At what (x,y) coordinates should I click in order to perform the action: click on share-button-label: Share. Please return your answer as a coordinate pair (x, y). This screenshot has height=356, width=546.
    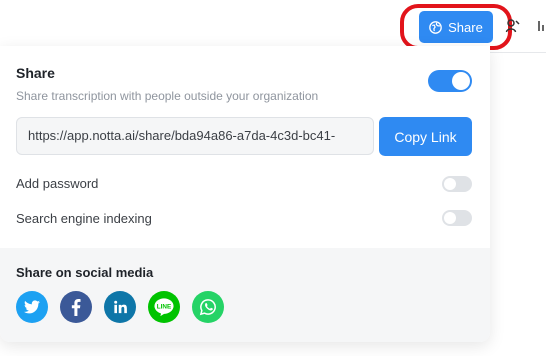
    Looking at the image, I should click on (465, 27).